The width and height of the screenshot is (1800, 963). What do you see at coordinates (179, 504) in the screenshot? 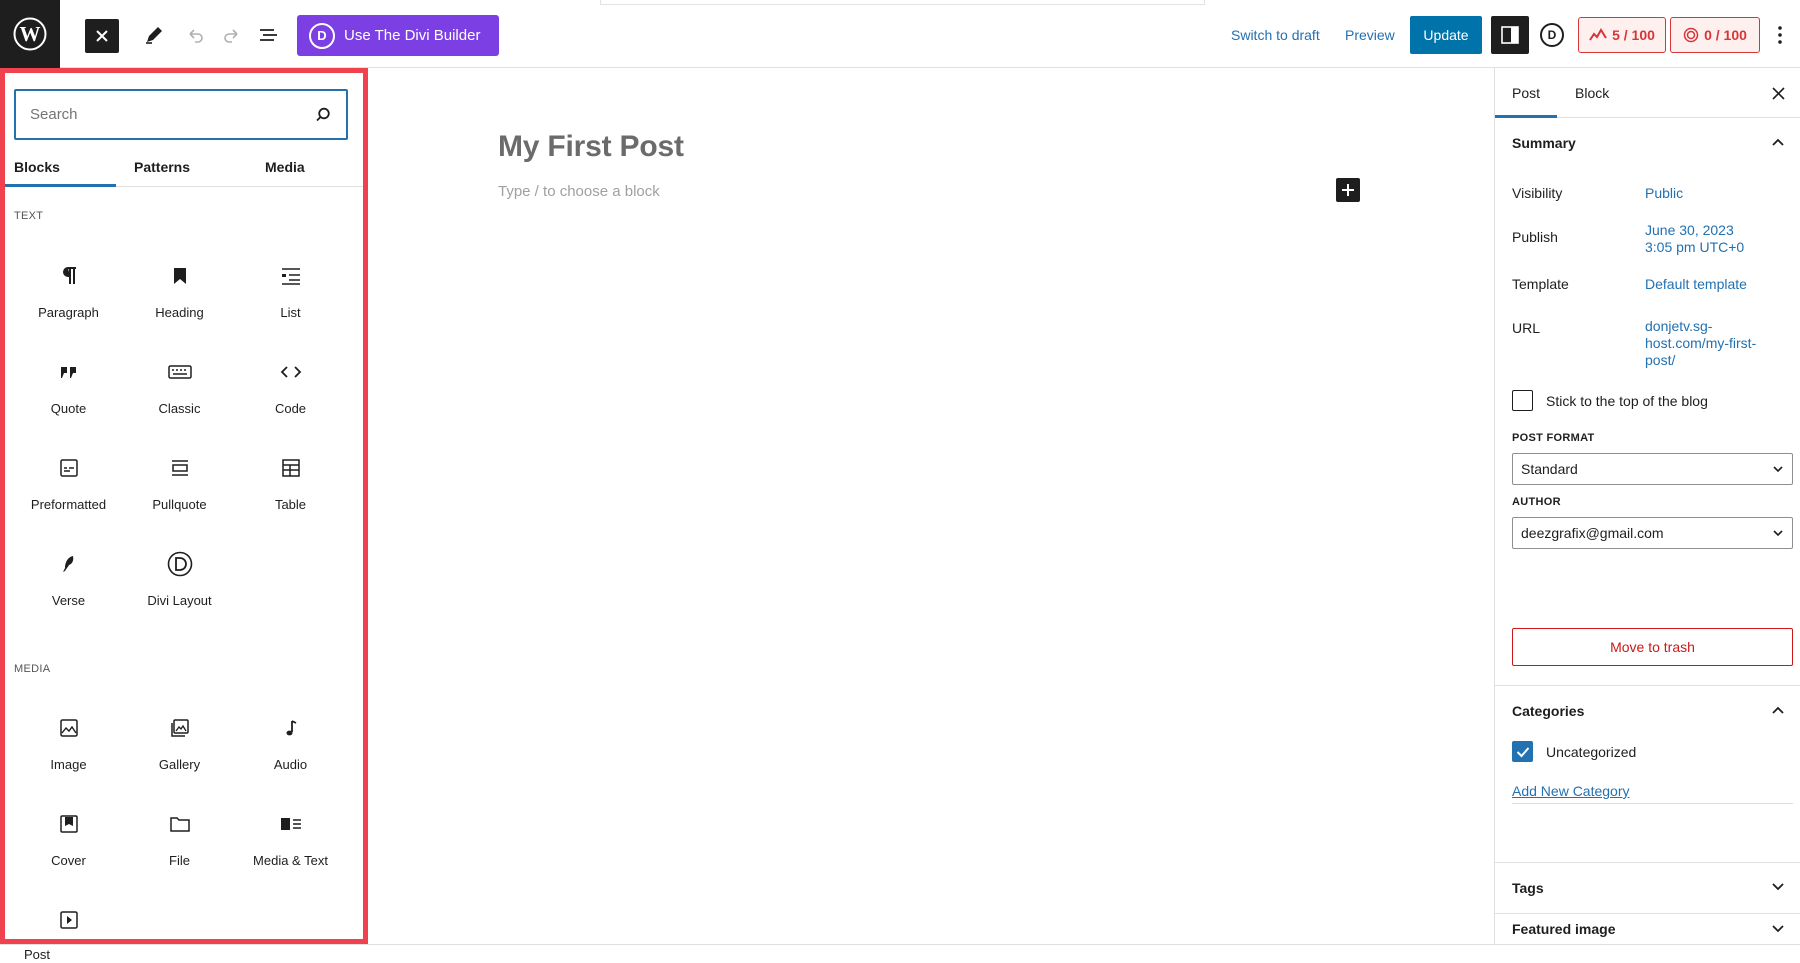
I see `block-label: Pullquote` at bounding box center [179, 504].